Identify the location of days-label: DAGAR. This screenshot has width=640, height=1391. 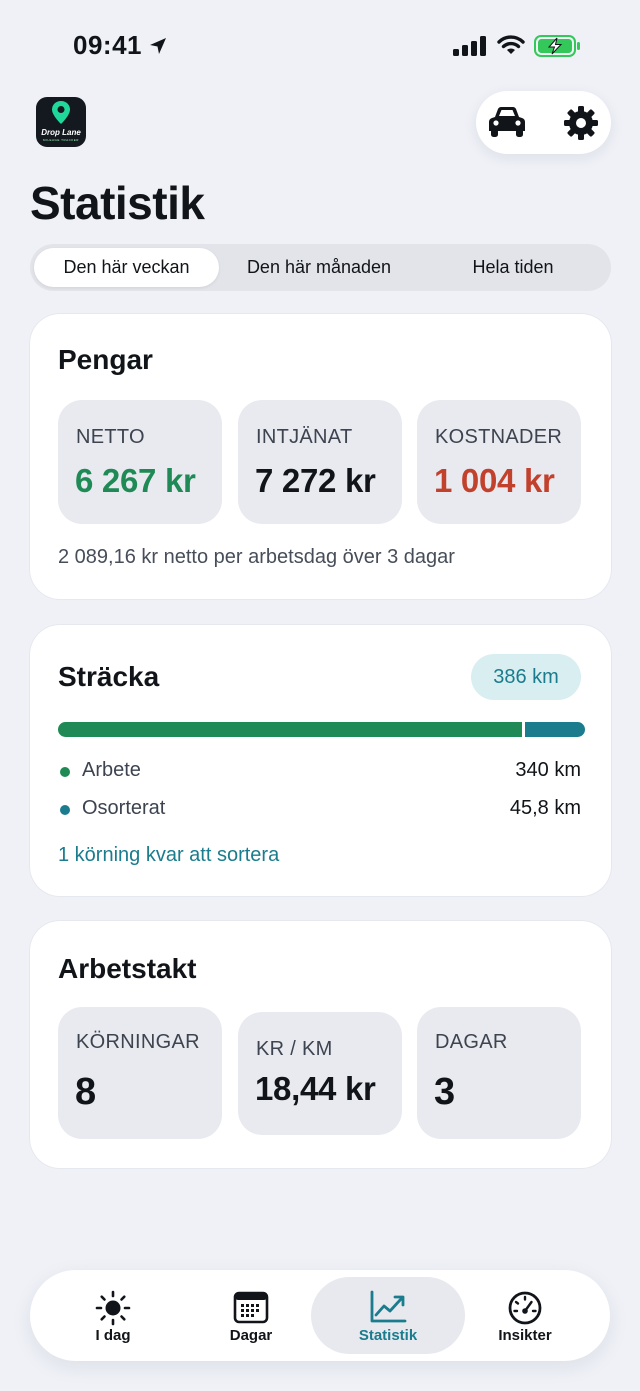
(471, 1042).